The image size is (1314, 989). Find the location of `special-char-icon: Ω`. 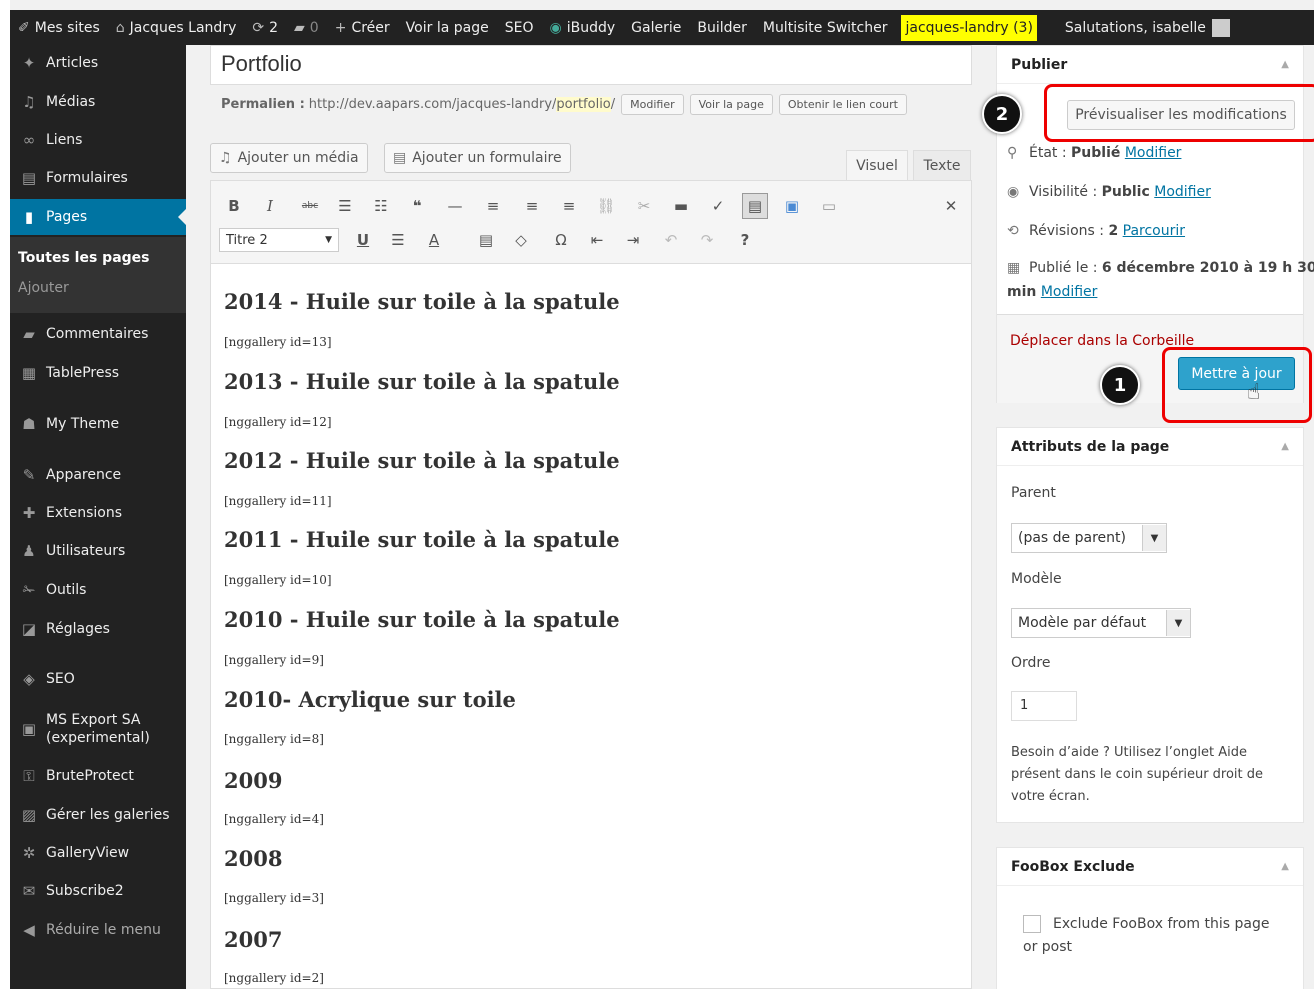

special-char-icon: Ω is located at coordinates (561, 240).